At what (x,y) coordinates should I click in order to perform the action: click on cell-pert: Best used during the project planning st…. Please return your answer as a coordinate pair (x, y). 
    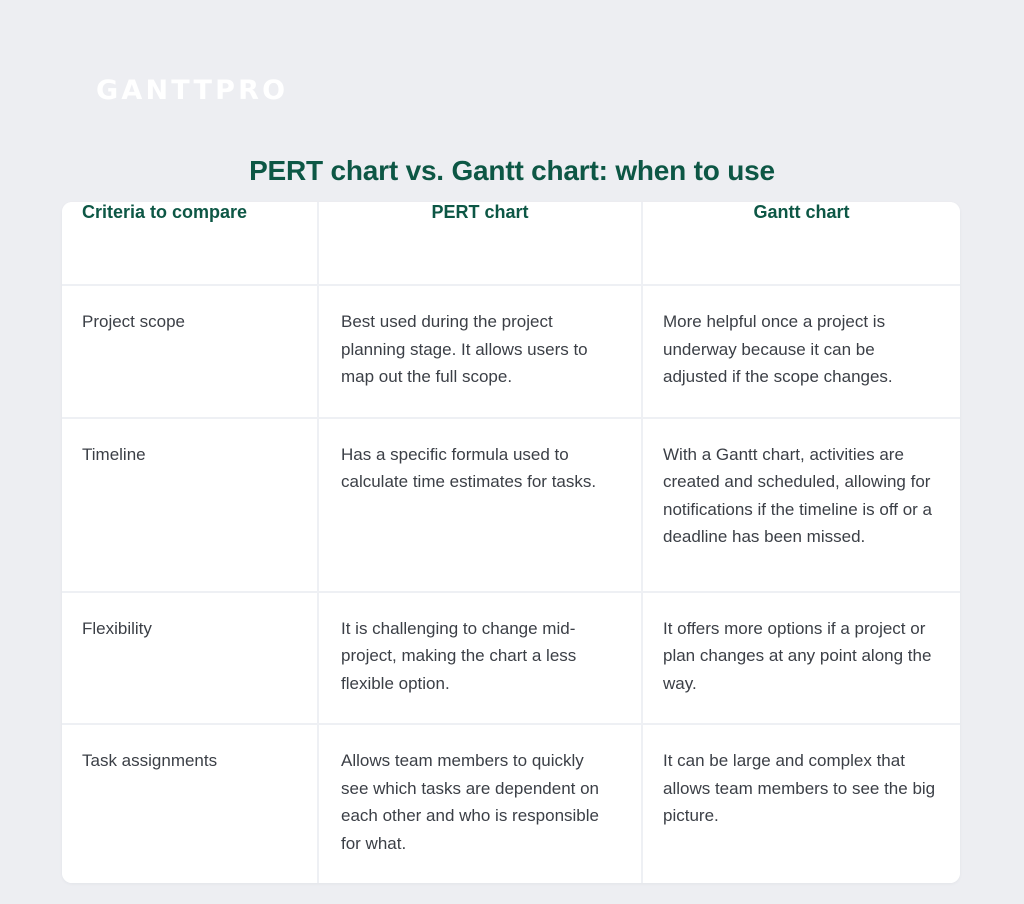
    Looking at the image, I should click on (480, 352).